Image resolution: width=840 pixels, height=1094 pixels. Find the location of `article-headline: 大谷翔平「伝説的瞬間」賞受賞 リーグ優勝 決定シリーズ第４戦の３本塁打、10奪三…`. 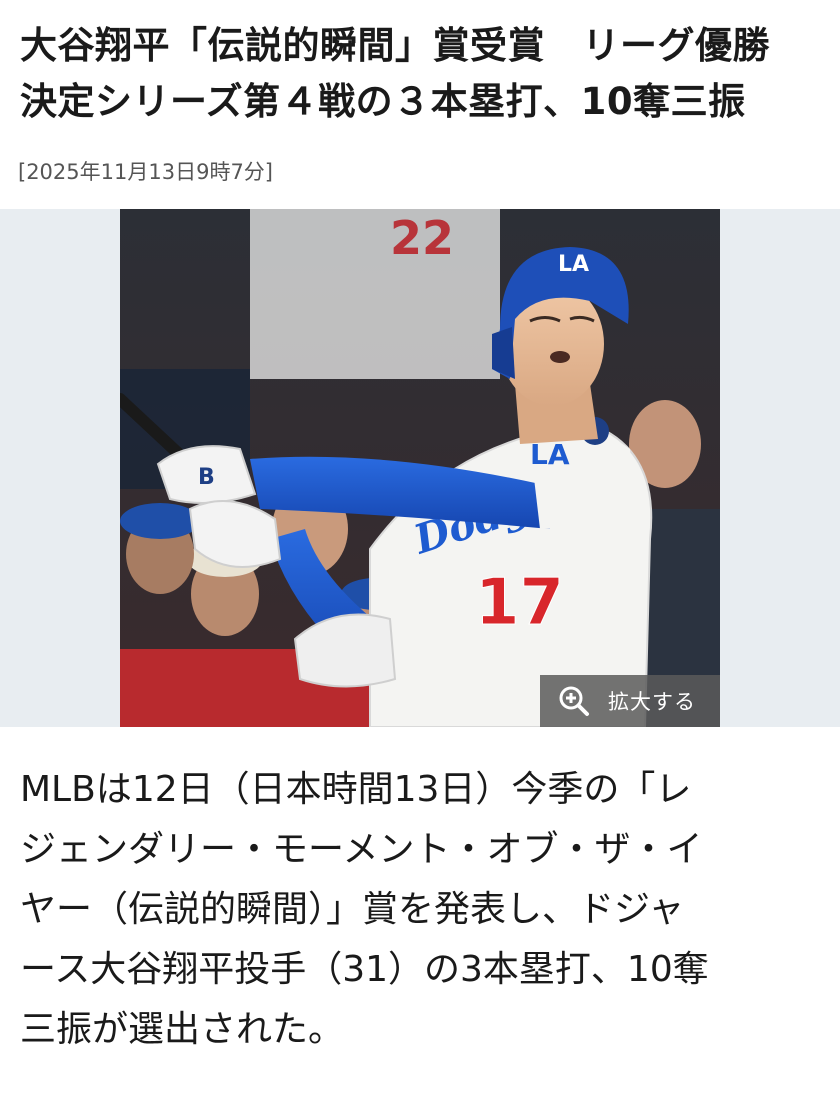

article-headline: 大谷翔平「伝説的瞬間」賞受賞 リーグ優勝 決定シリーズ第４戦の３本塁打、10奪三… is located at coordinates (425, 74).